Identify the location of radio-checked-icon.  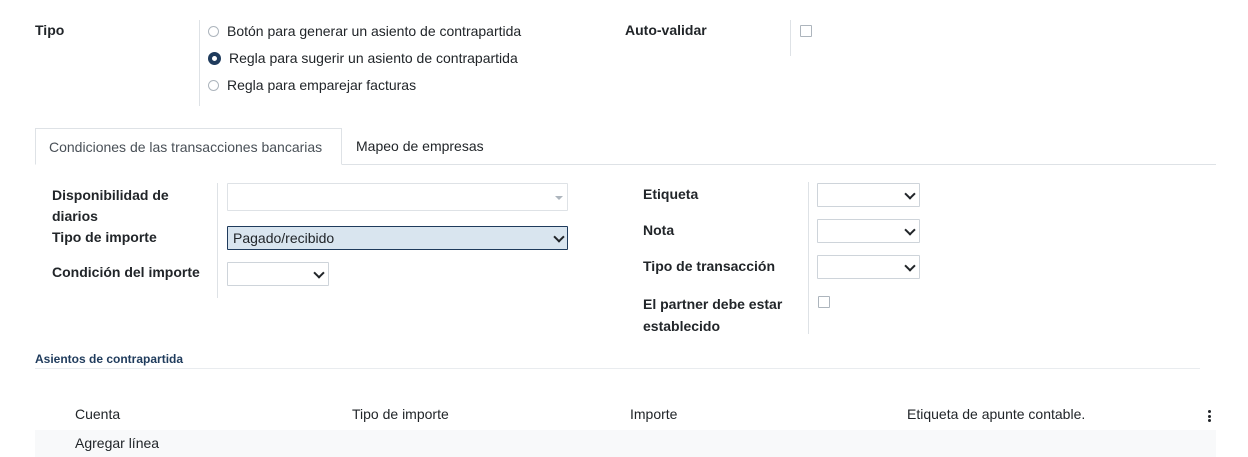
(214, 58).